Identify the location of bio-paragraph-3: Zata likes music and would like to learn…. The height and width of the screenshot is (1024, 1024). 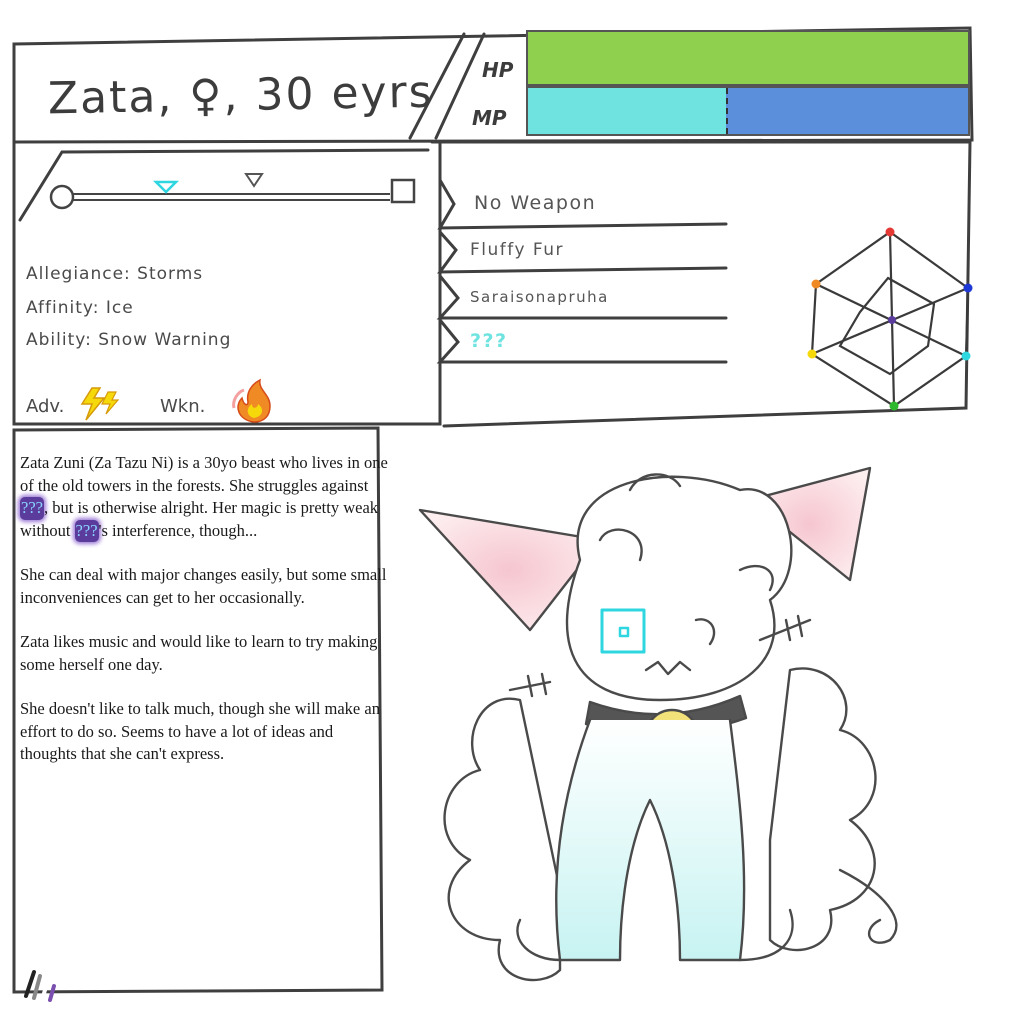
(199, 653).